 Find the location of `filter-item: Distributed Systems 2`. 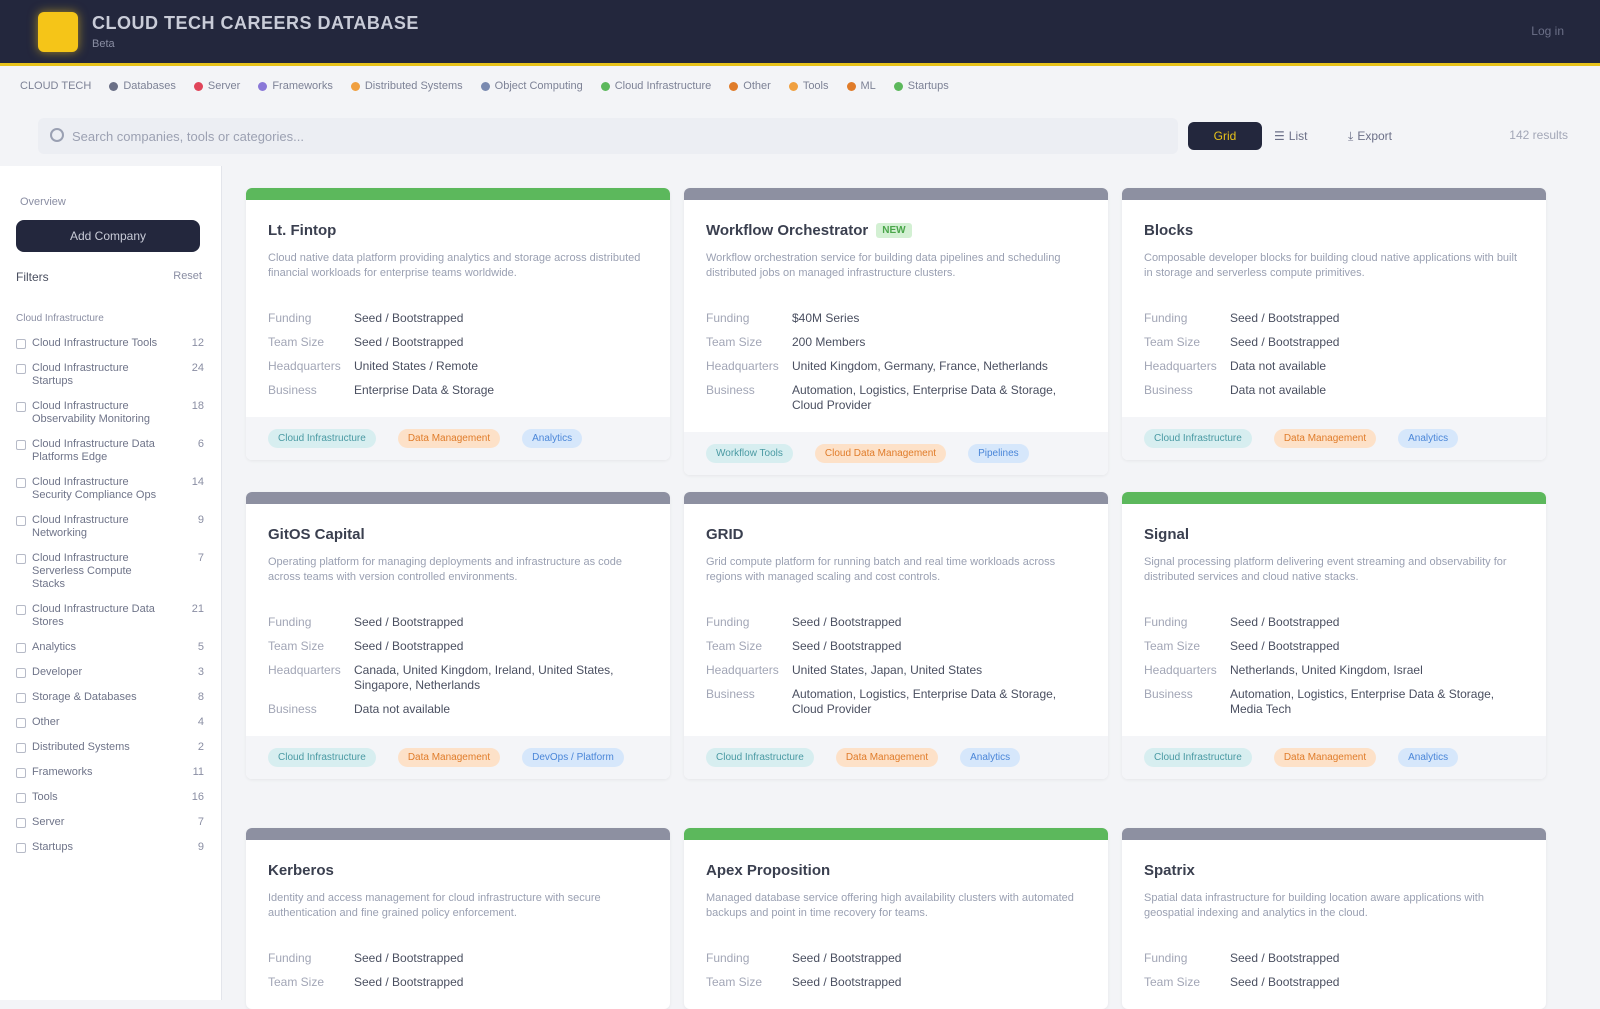

filter-item: Distributed Systems 2 is located at coordinates (110, 747).